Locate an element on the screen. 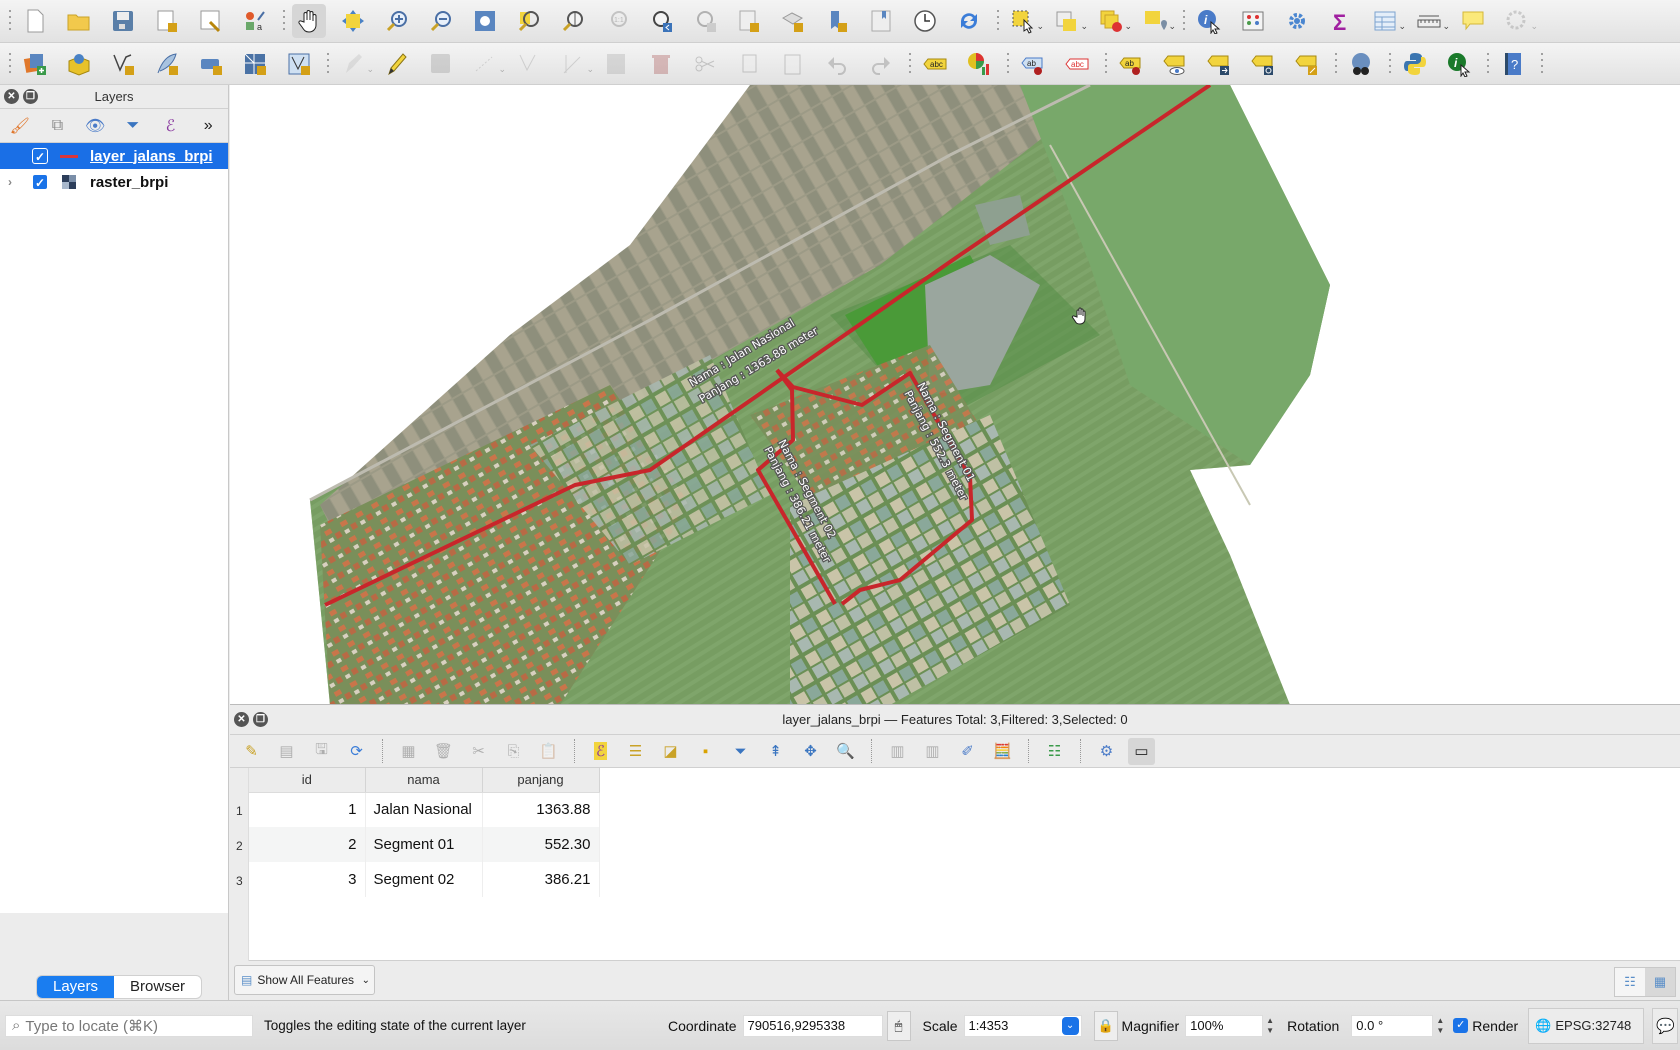 The image size is (1680, 1050). style-panel-button: 🖌 is located at coordinates (20, 126).